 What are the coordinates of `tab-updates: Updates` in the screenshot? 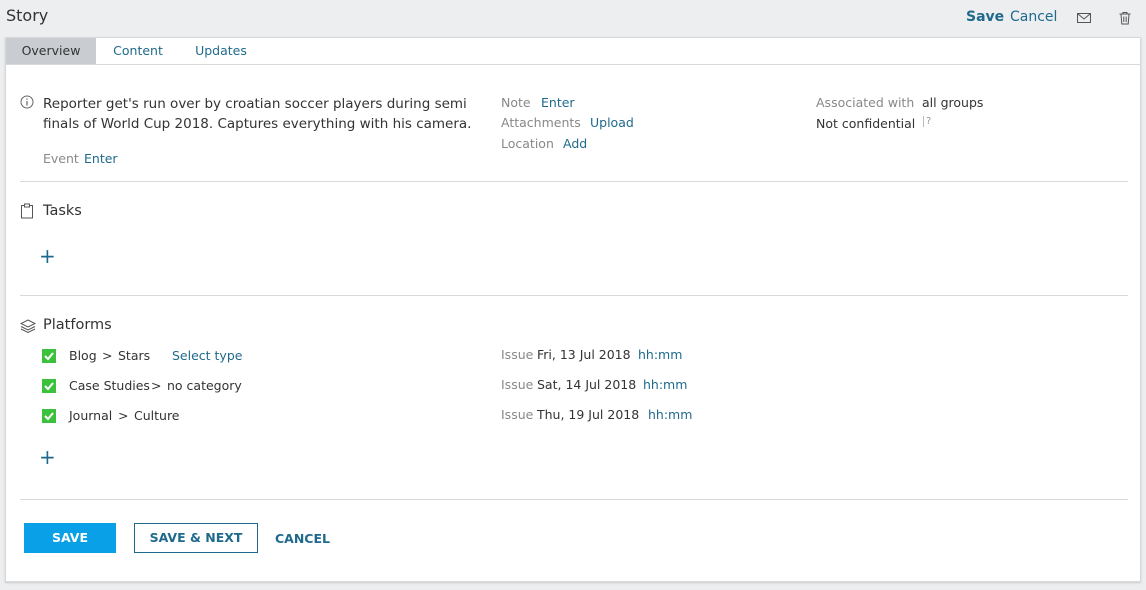 It's located at (221, 51).